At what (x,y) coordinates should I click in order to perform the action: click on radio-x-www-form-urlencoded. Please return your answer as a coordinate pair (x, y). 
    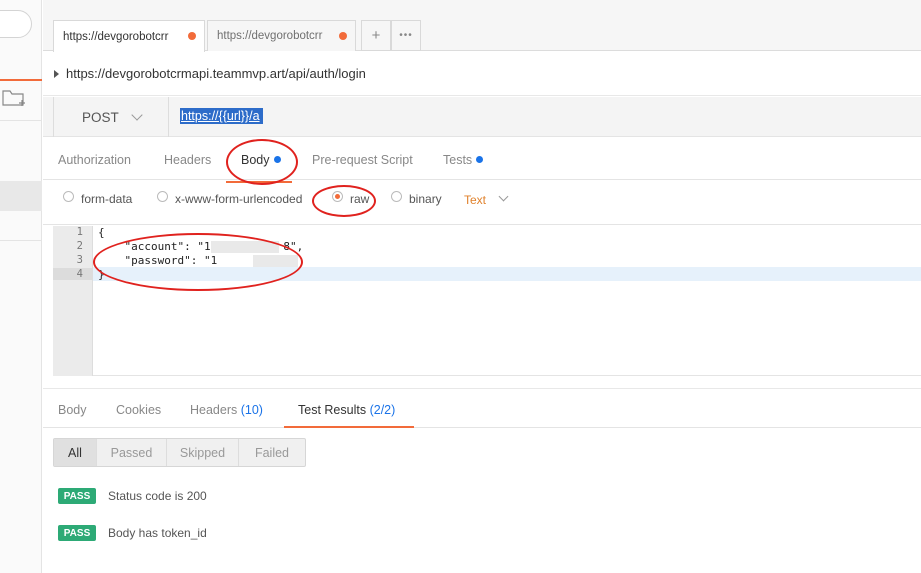
    Looking at the image, I should click on (162, 196).